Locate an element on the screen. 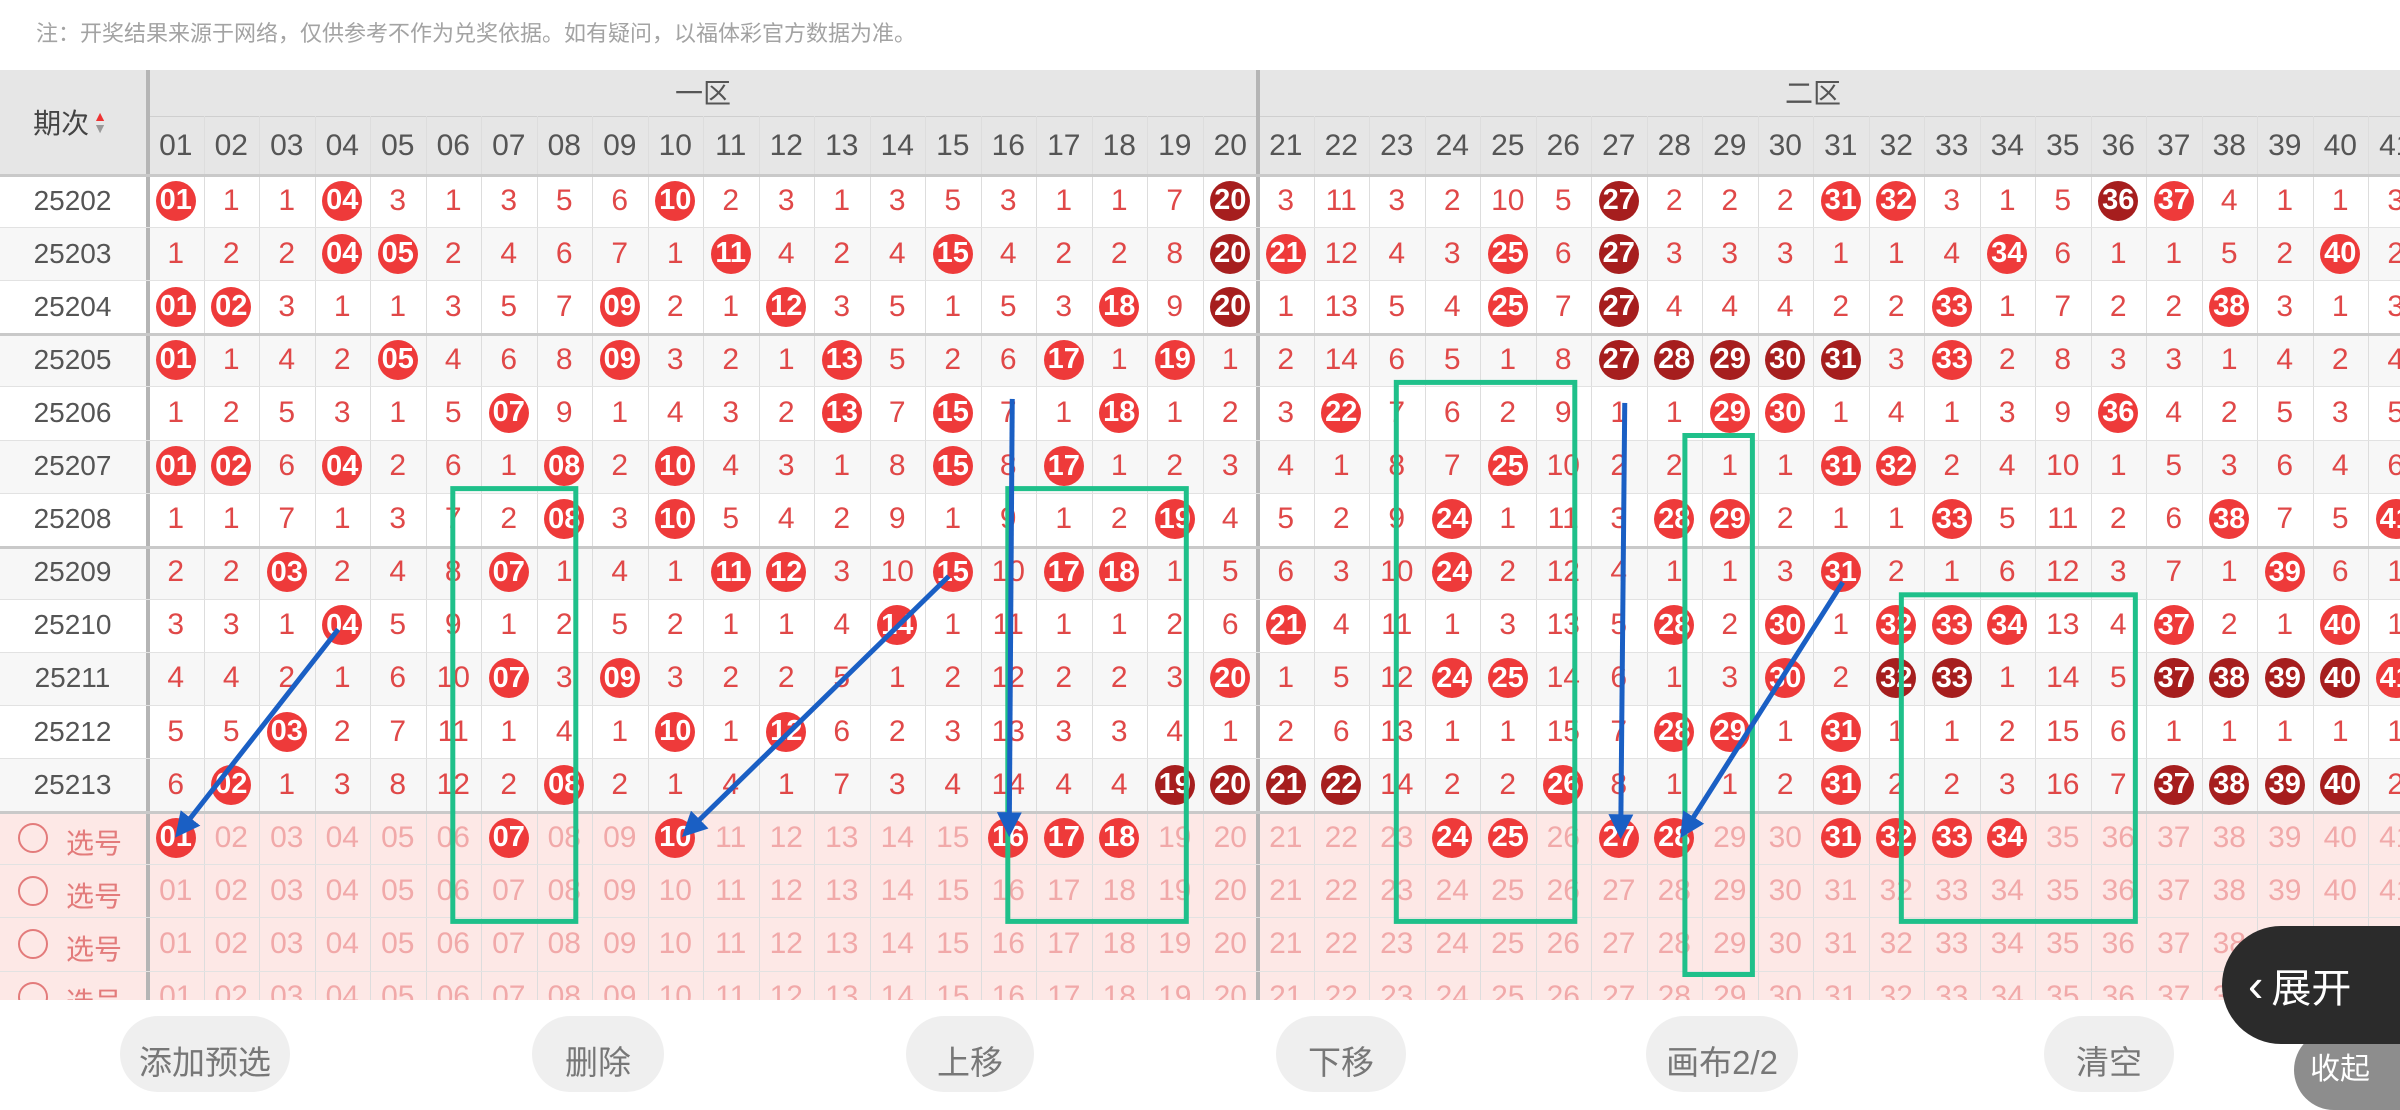 The height and width of the screenshot is (1110, 2400). picked-ball: 28 is located at coordinates (1674, 837).